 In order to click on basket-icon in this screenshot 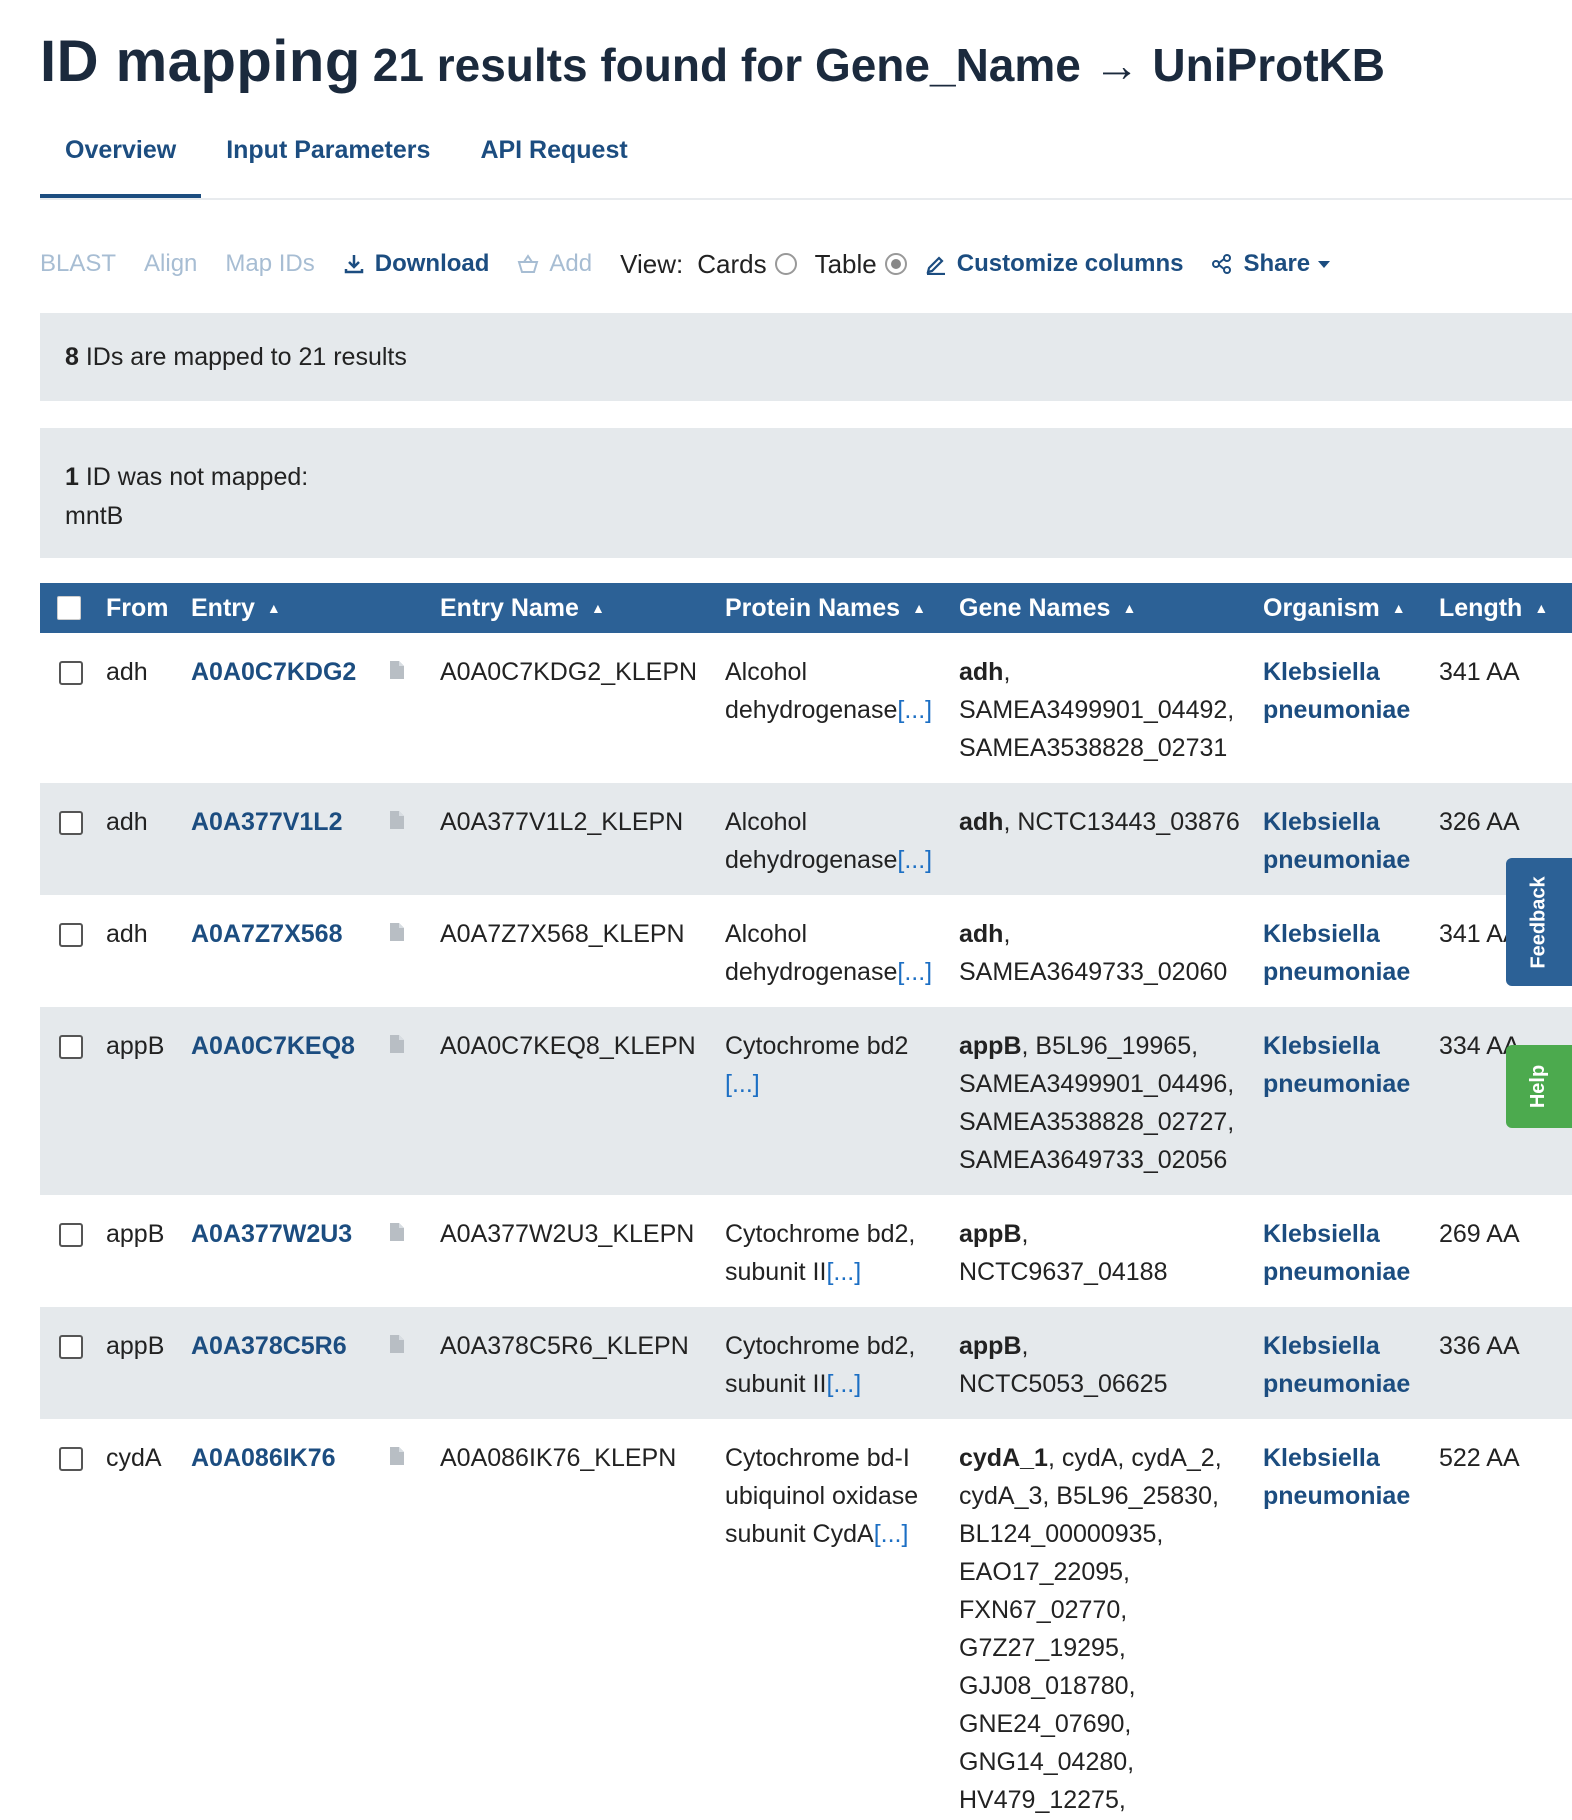, I will do `click(528, 263)`.